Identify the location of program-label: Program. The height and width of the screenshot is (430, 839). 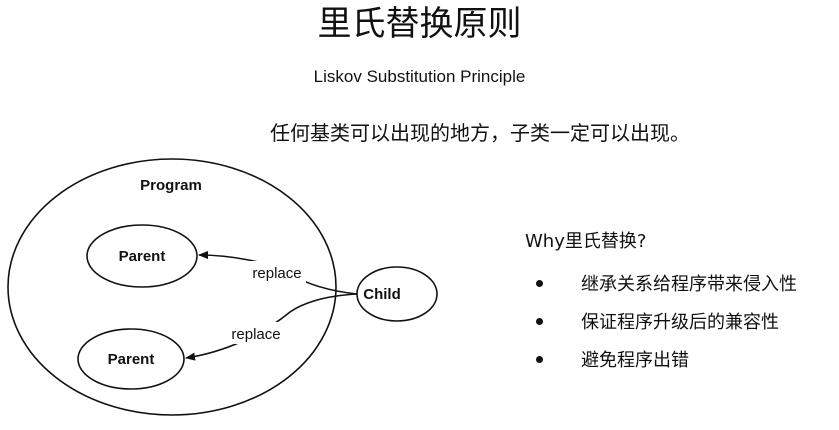
(171, 185).